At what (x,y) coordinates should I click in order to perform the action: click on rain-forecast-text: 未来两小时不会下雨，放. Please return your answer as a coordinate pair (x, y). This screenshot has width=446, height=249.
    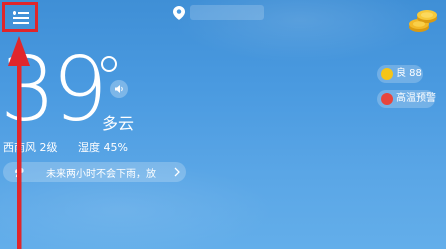
    Looking at the image, I should click on (101, 174).